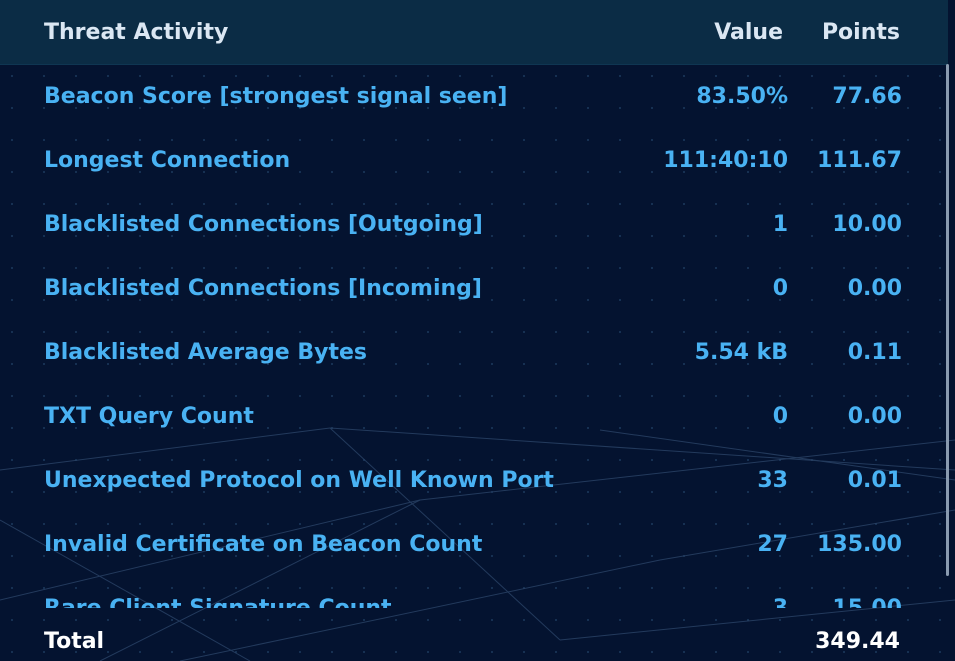  What do you see at coordinates (772, 480) in the screenshot?
I see `row-value: 33` at bounding box center [772, 480].